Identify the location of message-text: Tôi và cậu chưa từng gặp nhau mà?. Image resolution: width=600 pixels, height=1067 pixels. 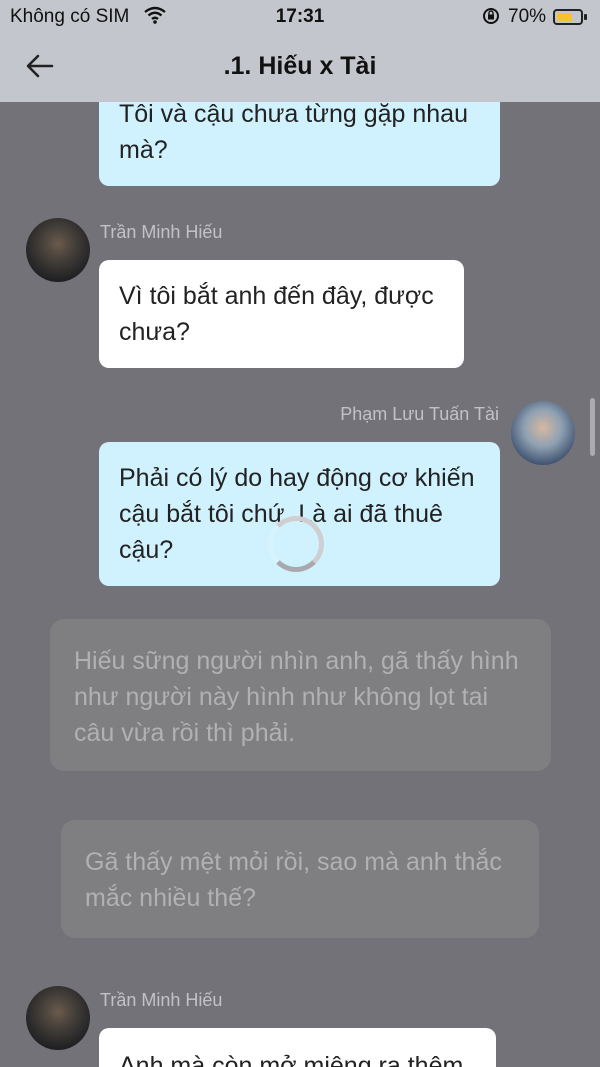
(293, 133).